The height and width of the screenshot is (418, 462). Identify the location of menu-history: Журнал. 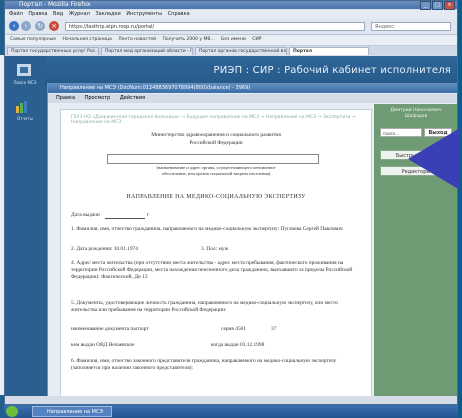
(79, 14).